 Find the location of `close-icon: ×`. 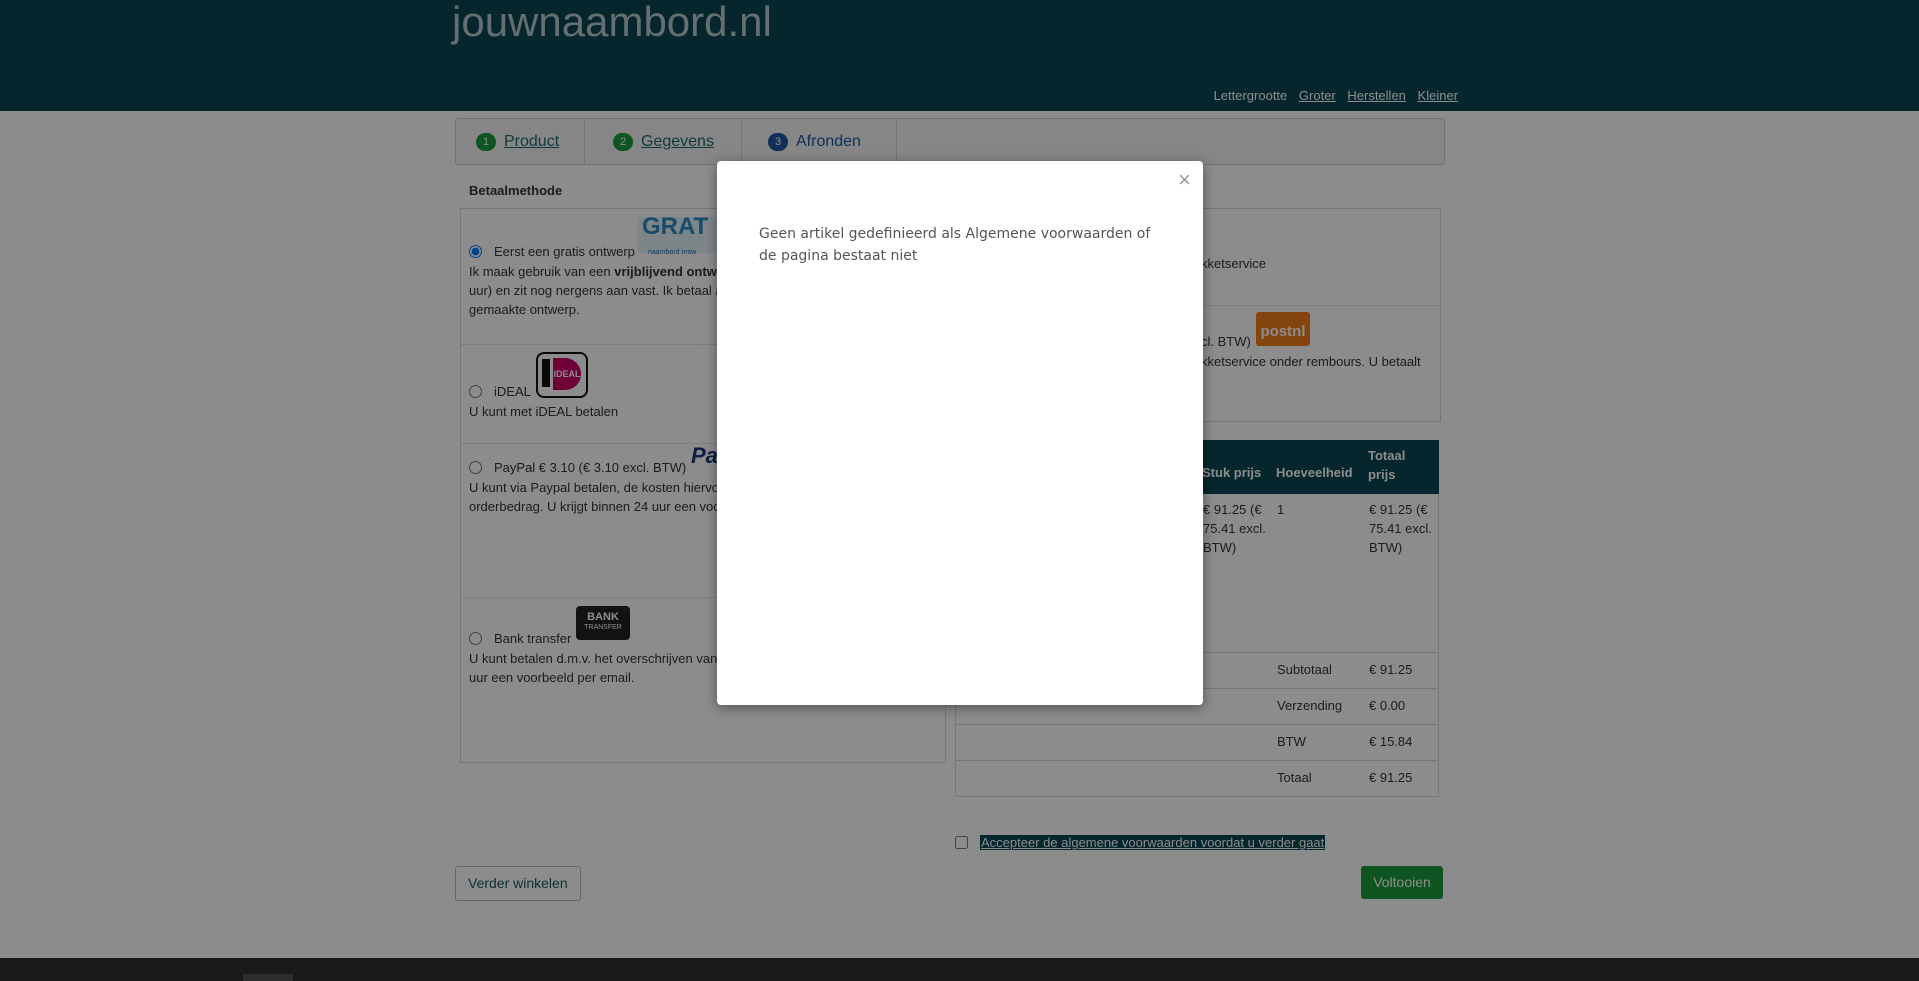

close-icon: × is located at coordinates (1184, 180).